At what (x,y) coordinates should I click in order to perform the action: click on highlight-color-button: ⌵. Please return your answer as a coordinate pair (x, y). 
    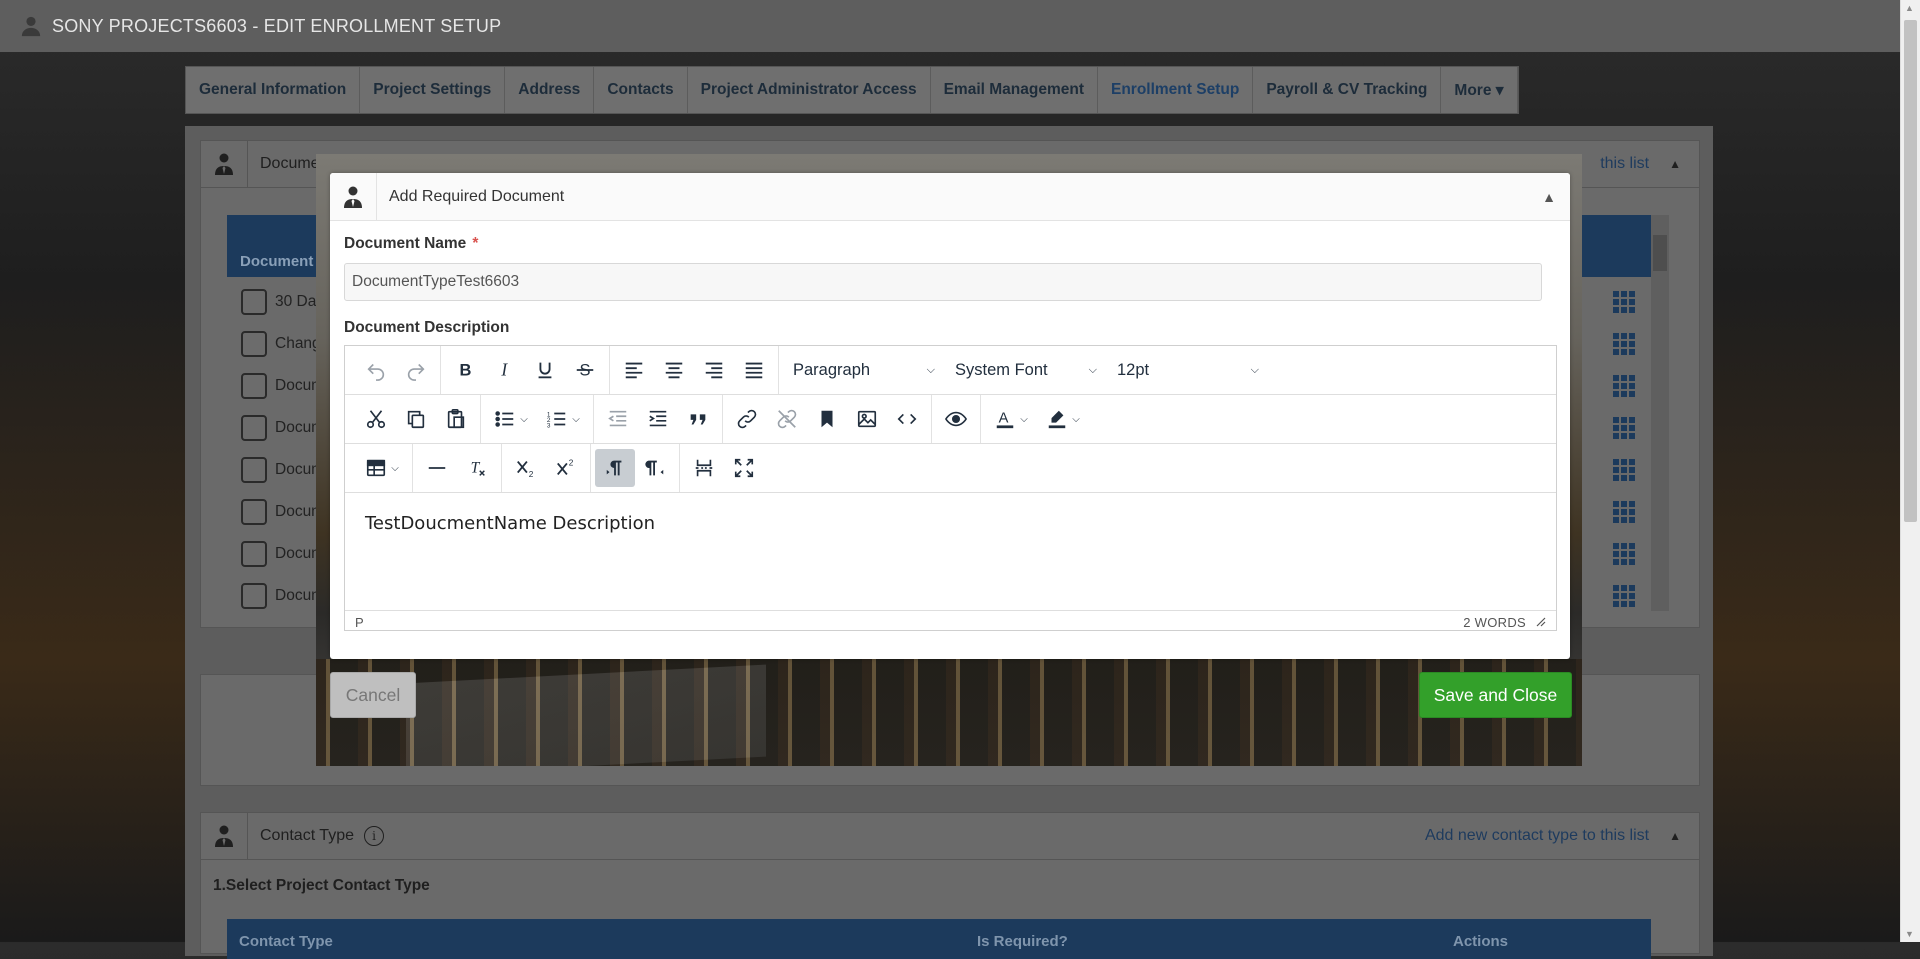
    Looking at the image, I should click on (1063, 419).